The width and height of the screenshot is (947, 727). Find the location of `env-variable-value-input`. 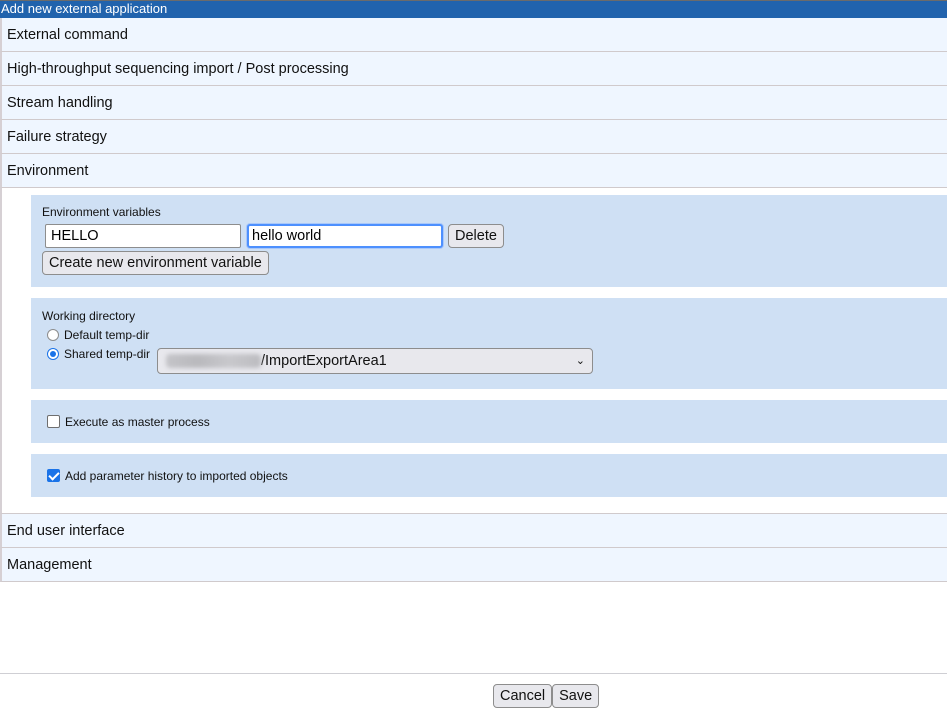

env-variable-value-input is located at coordinates (345, 236).